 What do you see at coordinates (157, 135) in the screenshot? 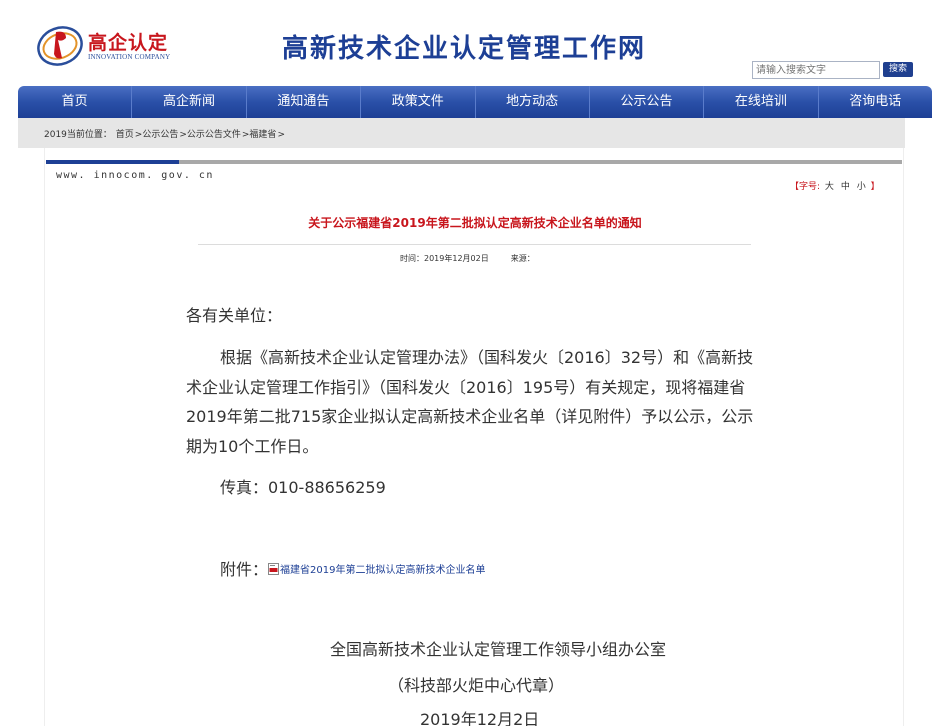
I see `breadcrumb-item-announcements: >公示公告` at bounding box center [157, 135].